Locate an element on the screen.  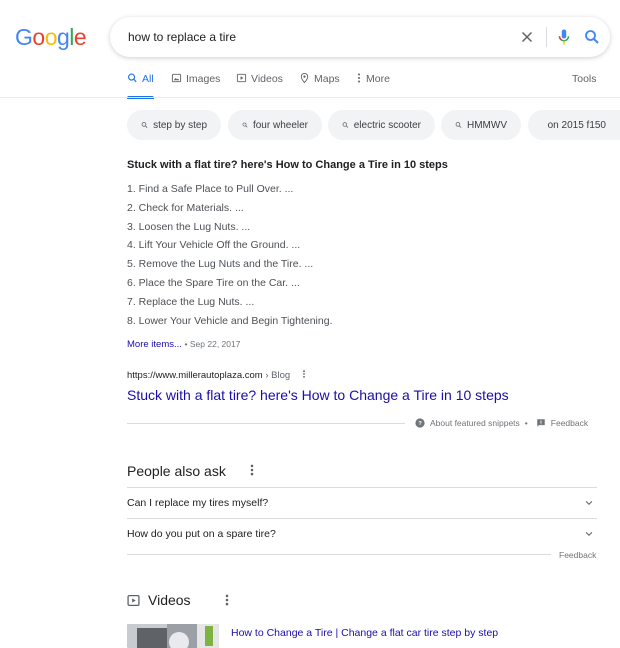
search-divider is located at coordinates (546, 37).